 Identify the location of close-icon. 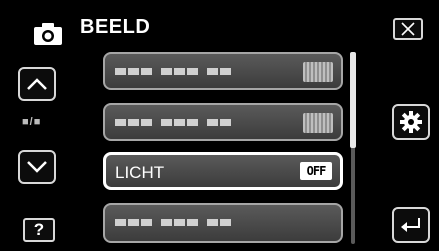
(408, 29).